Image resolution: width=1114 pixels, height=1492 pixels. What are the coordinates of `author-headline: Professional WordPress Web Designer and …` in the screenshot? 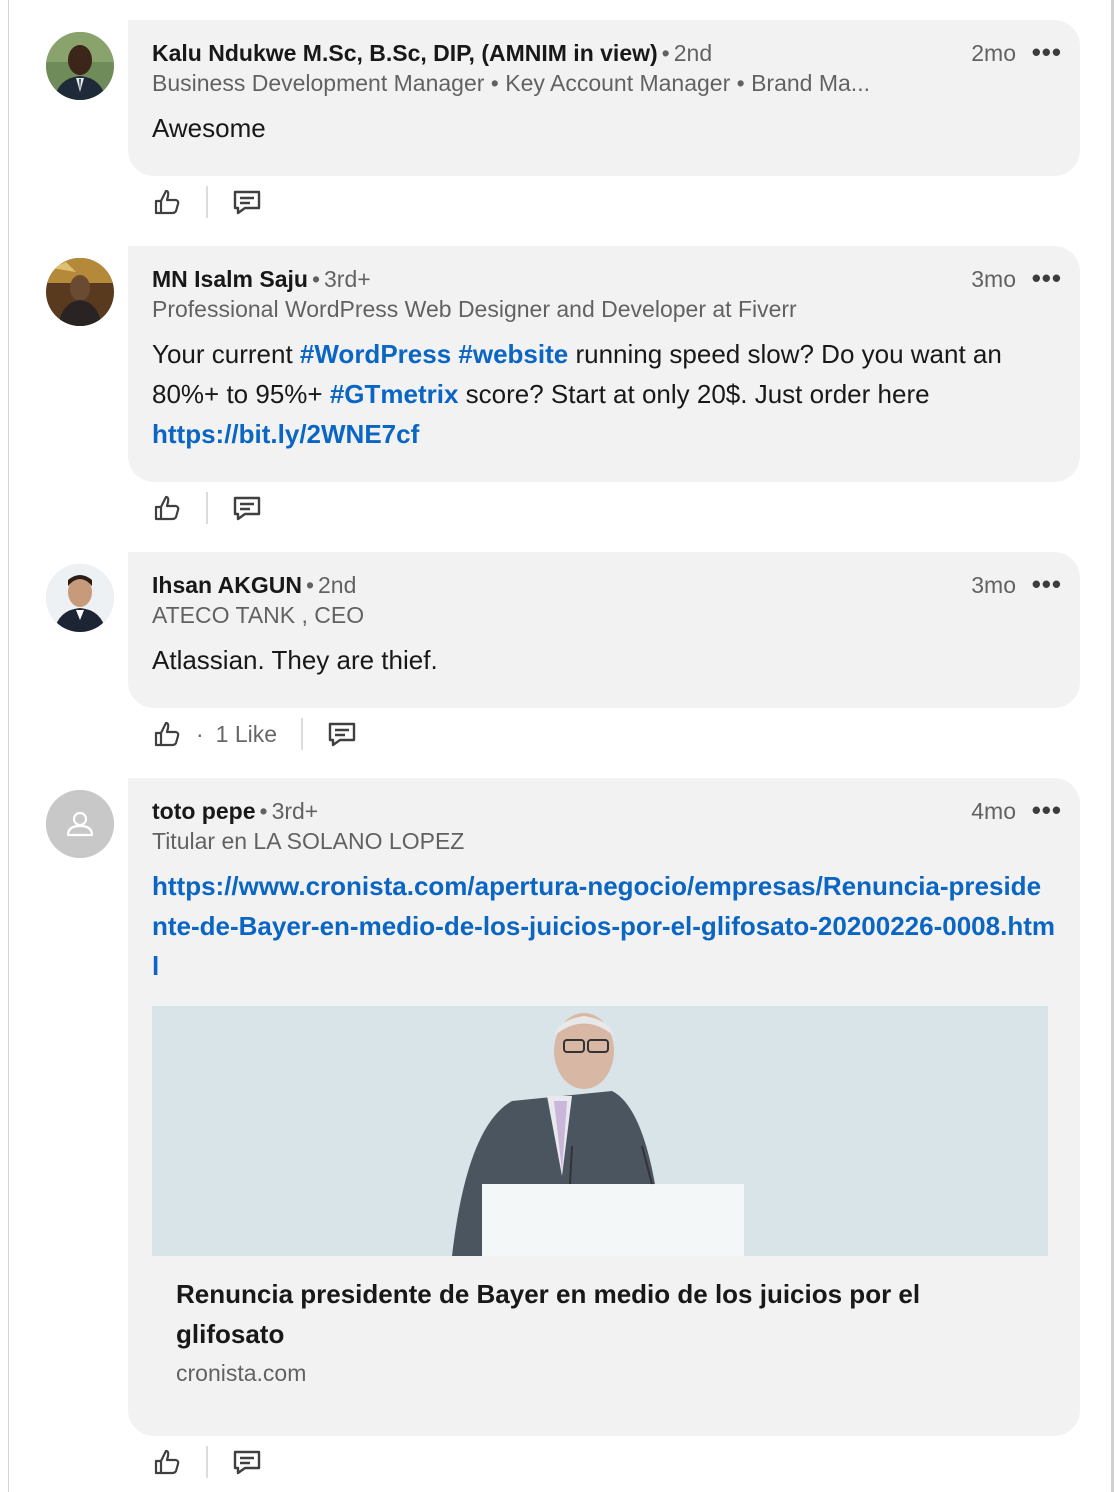 It's located at (474, 309).